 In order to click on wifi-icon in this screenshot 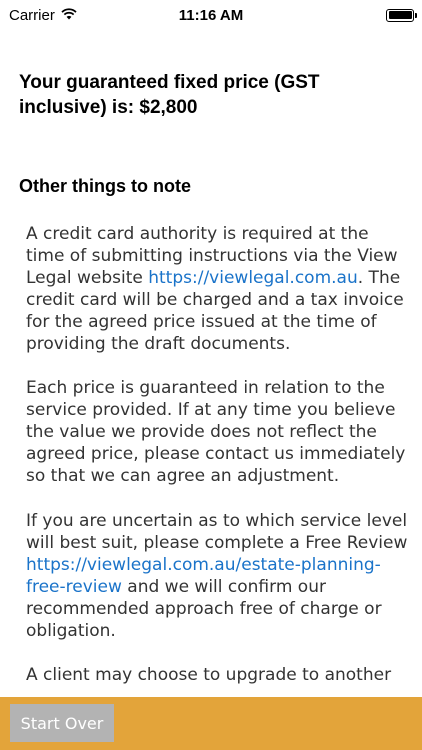, I will do `click(69, 15)`.